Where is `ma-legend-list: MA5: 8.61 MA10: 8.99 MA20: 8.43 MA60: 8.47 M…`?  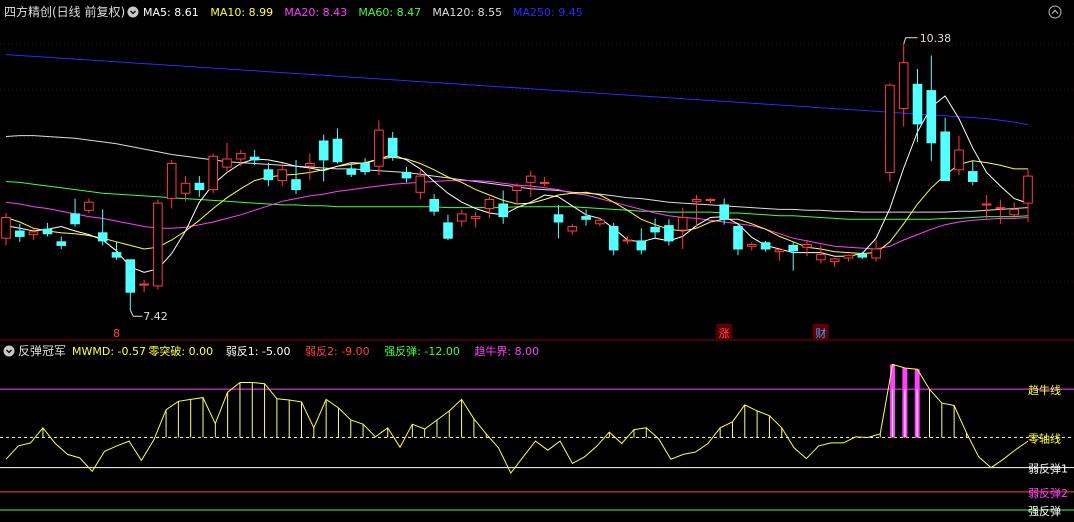
ma-legend-list: MA5: 8.61 MA10: 8.99 MA20: 8.43 MA60: 8.47 M… is located at coordinates (363, 12).